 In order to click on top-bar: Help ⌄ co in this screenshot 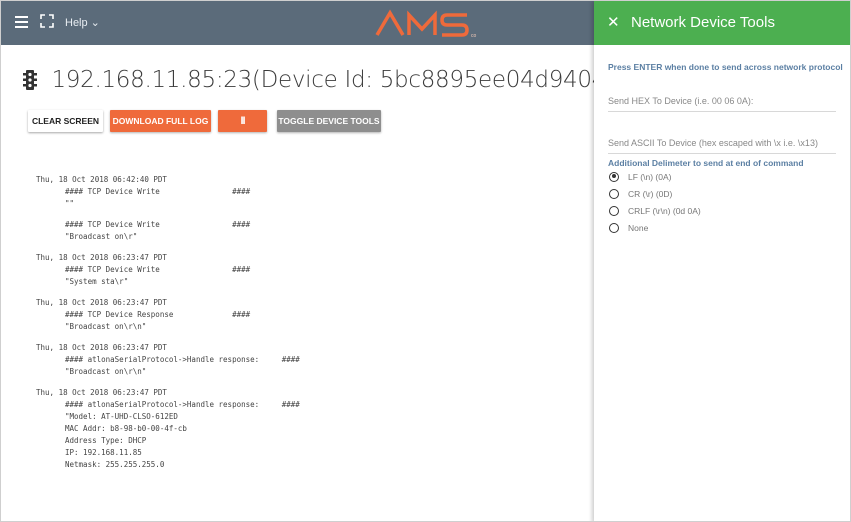, I will do `click(297, 23)`.